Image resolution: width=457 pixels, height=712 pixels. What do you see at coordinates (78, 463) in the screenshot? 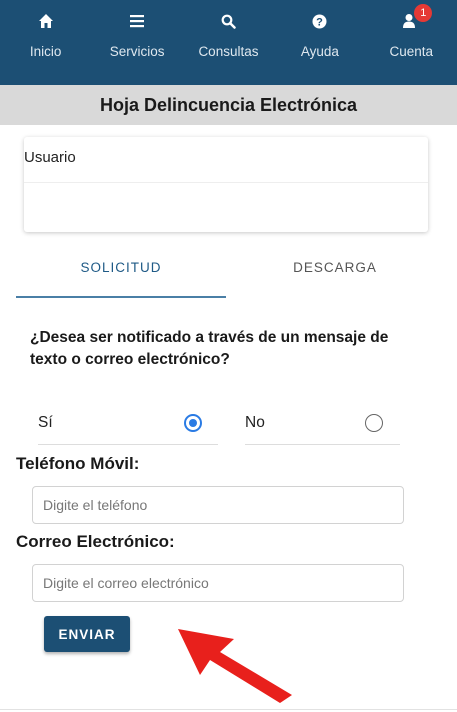
I see `phone-label: Teléfono Móvil:` at bounding box center [78, 463].